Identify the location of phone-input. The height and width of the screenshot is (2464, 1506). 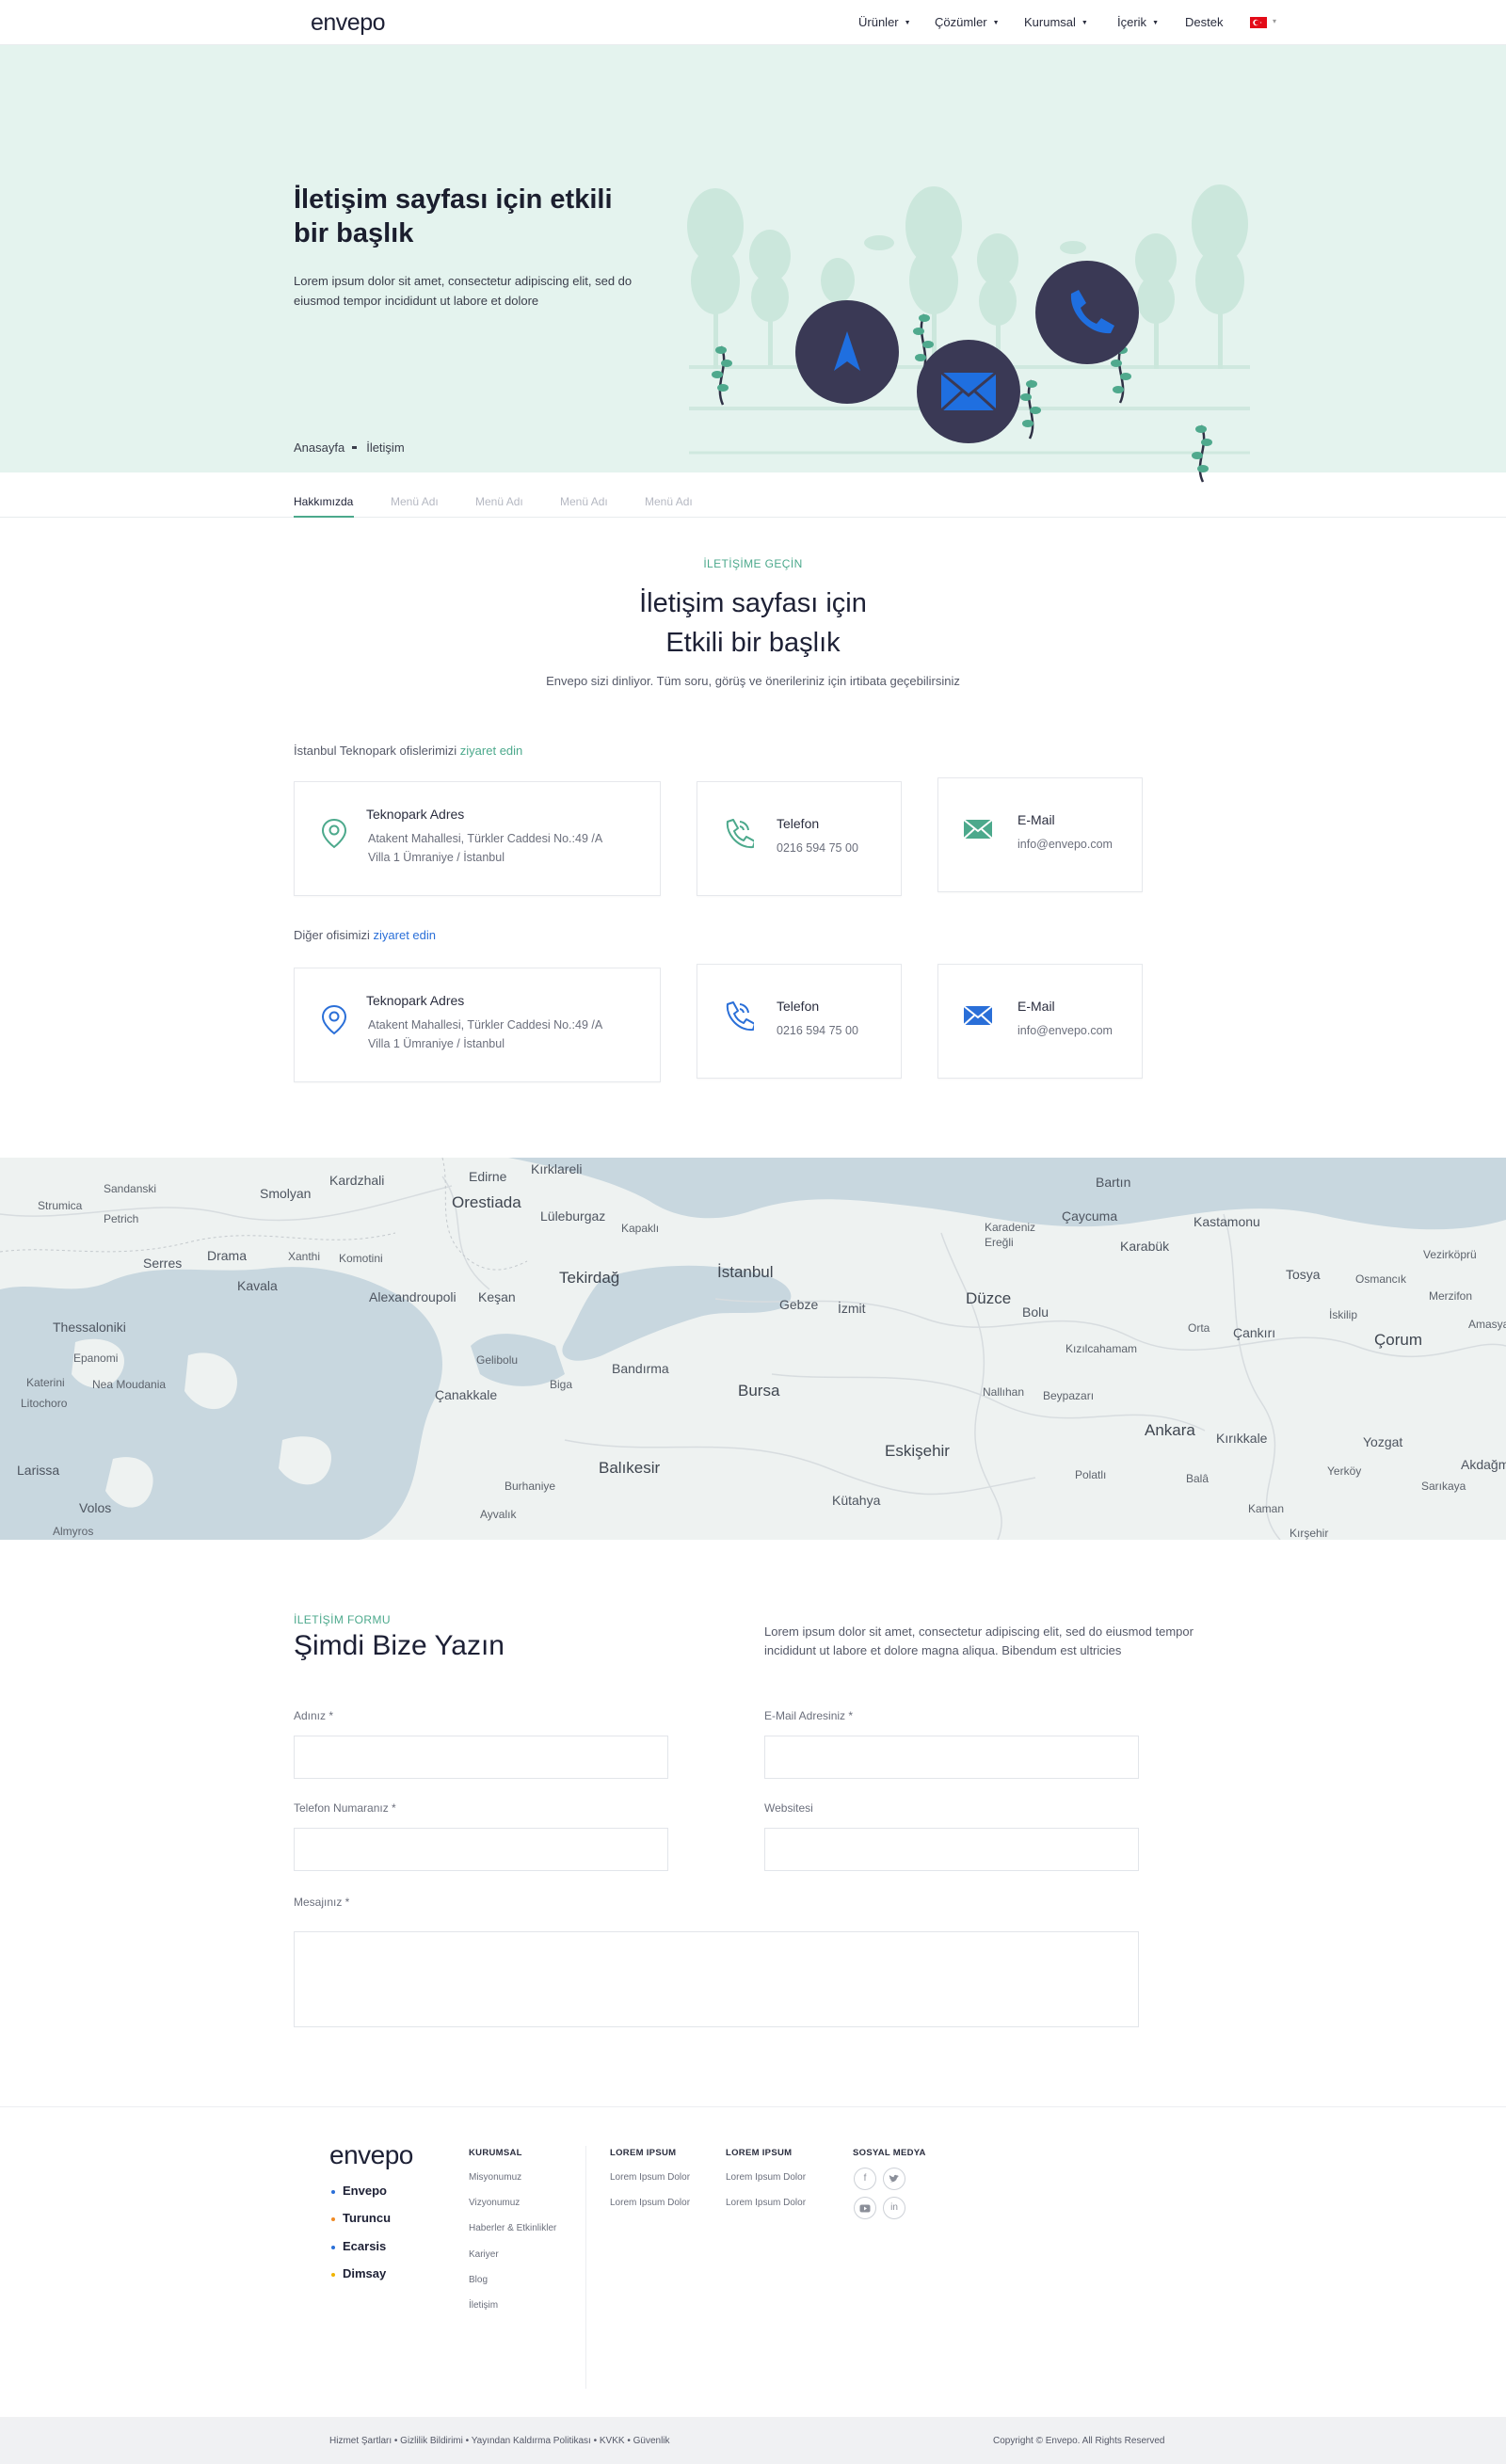
(481, 1849).